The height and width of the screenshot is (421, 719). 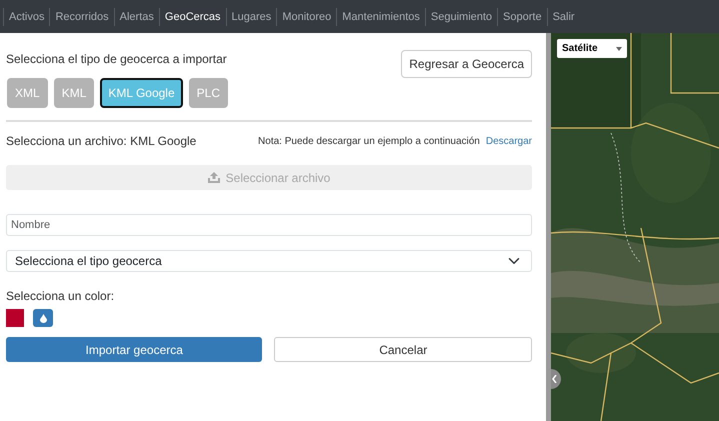 What do you see at coordinates (101, 141) in the screenshot?
I see `file-prompt: Selecciona un archivo: KML Google` at bounding box center [101, 141].